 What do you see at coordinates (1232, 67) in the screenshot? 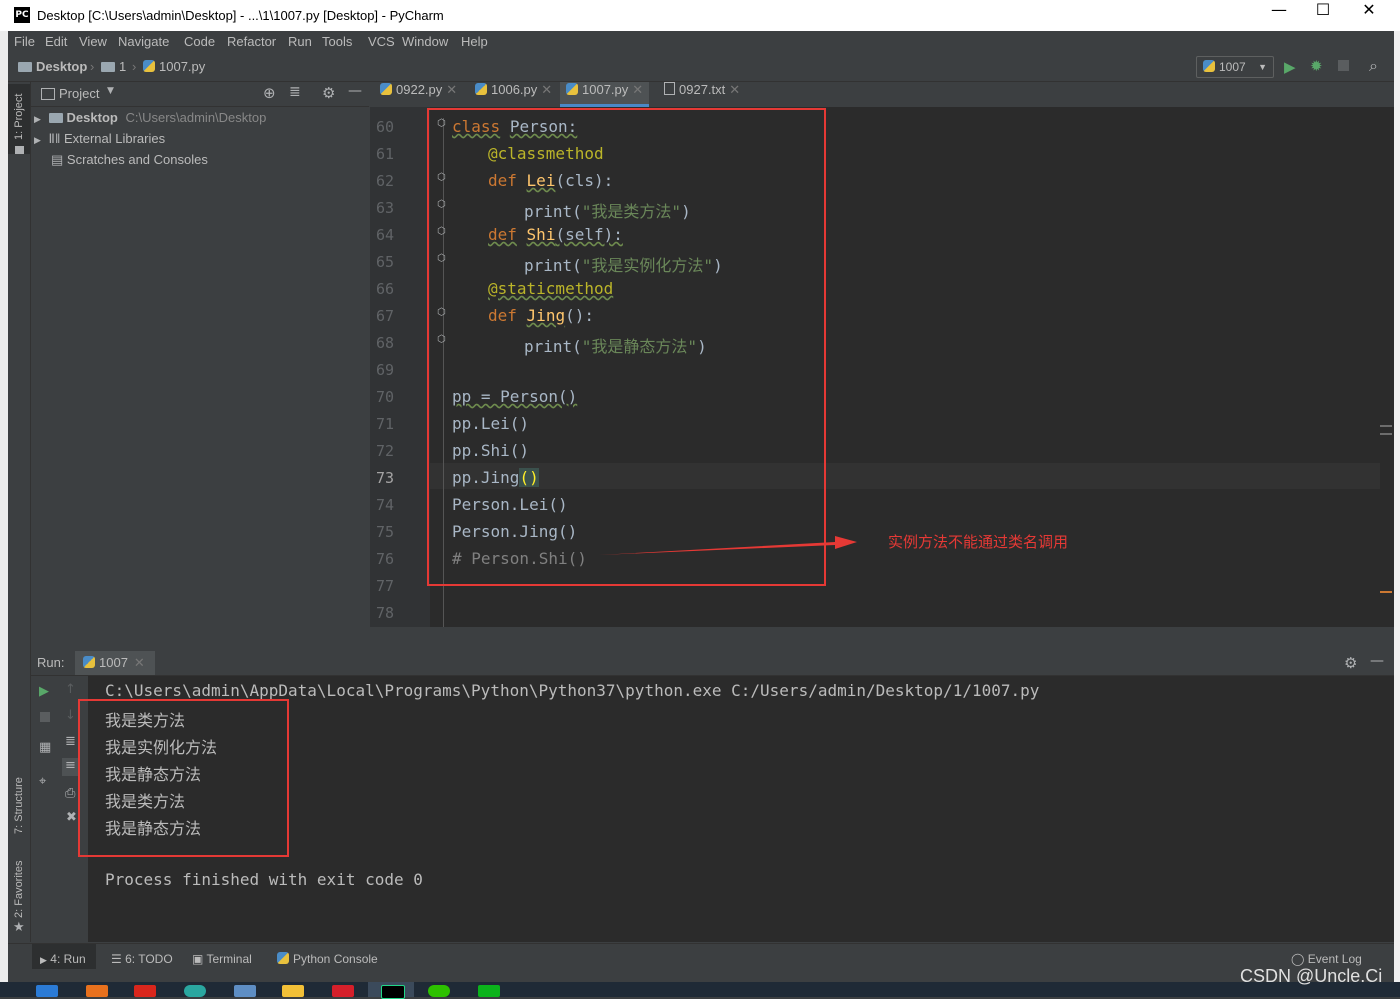
I see `run-configuration-label: 1007` at bounding box center [1232, 67].